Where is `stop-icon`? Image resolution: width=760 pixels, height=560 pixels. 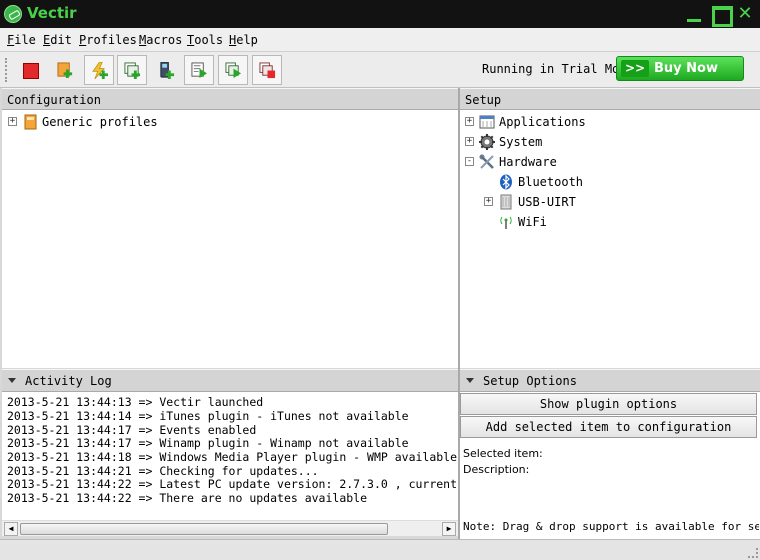
stop-icon is located at coordinates (31, 71).